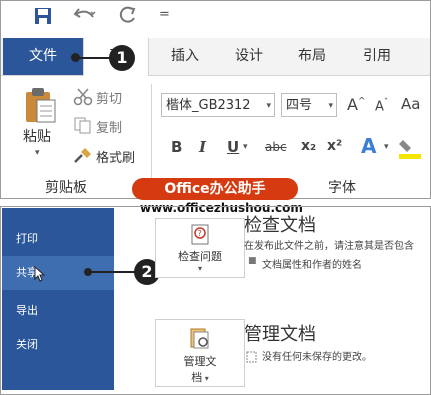 This screenshot has width=431, height=395. I want to click on cut-button: 剪切, so click(109, 97).